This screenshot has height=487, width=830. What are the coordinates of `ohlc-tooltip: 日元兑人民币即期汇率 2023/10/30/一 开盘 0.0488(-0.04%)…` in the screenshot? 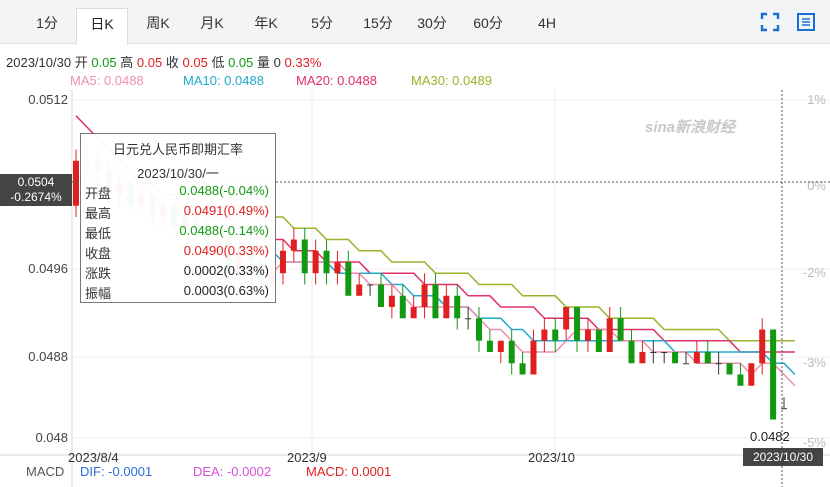 It's located at (178, 218).